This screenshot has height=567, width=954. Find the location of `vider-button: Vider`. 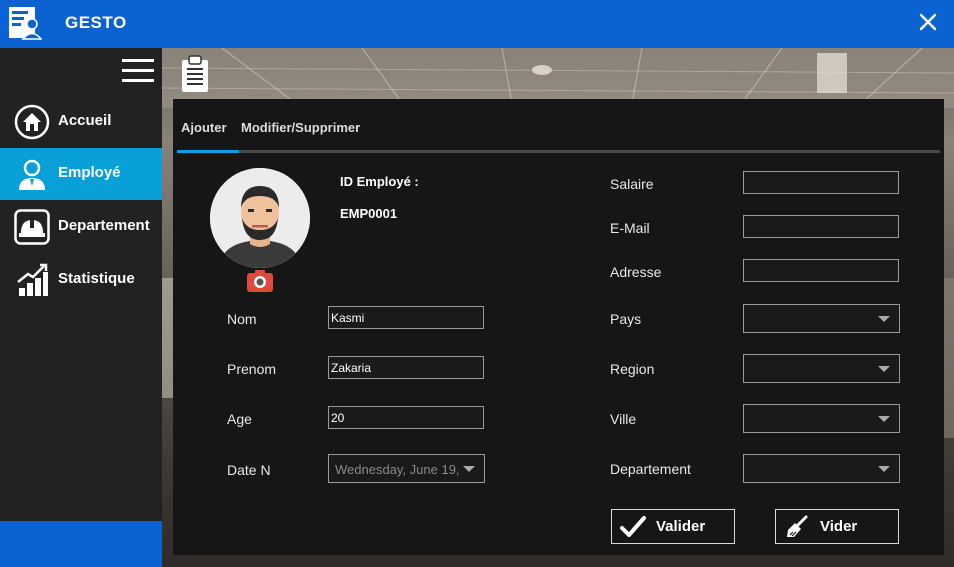

vider-button: Vider is located at coordinates (837, 526).